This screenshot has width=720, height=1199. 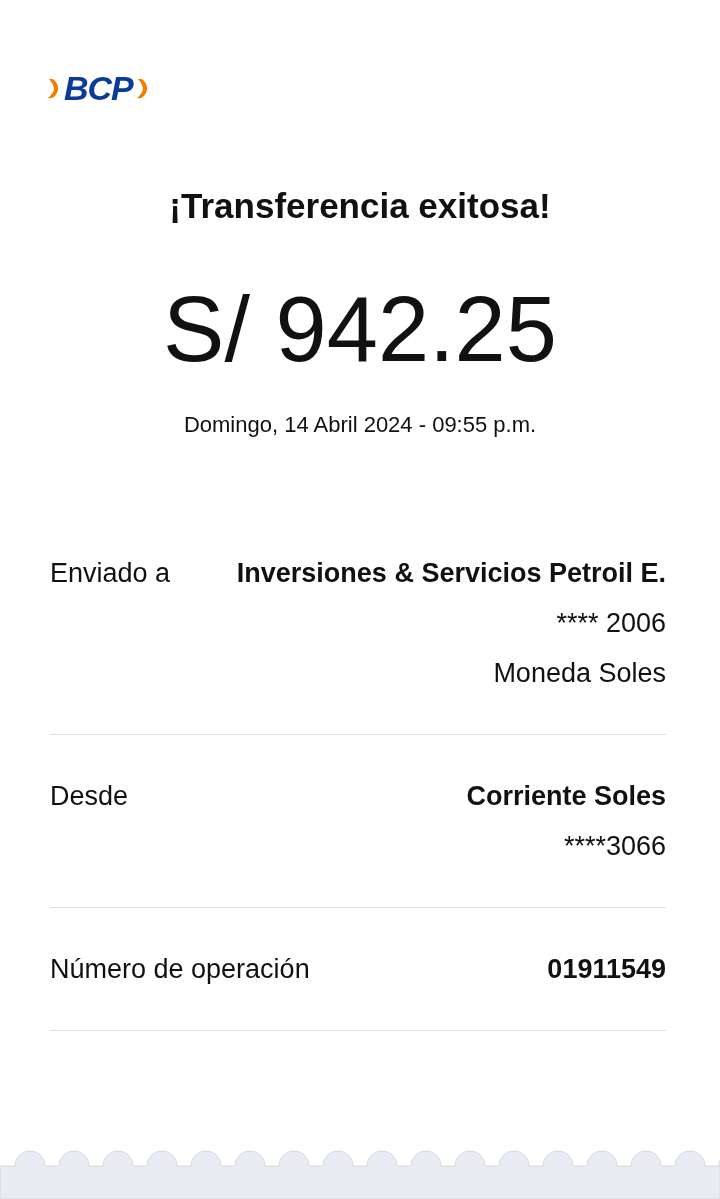 I want to click on logo-text: BCP, so click(x=98, y=88).